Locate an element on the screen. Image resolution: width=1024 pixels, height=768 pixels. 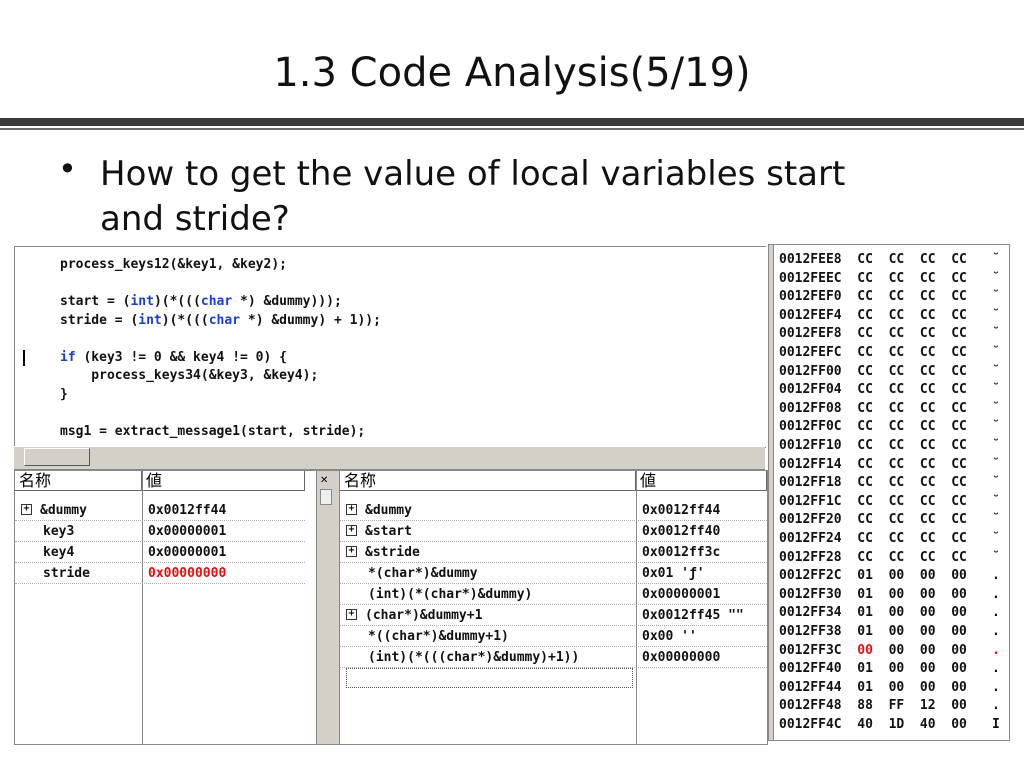
memory-row: 0012FF4C 40 1D 40 00 is located at coordinates (873, 725).